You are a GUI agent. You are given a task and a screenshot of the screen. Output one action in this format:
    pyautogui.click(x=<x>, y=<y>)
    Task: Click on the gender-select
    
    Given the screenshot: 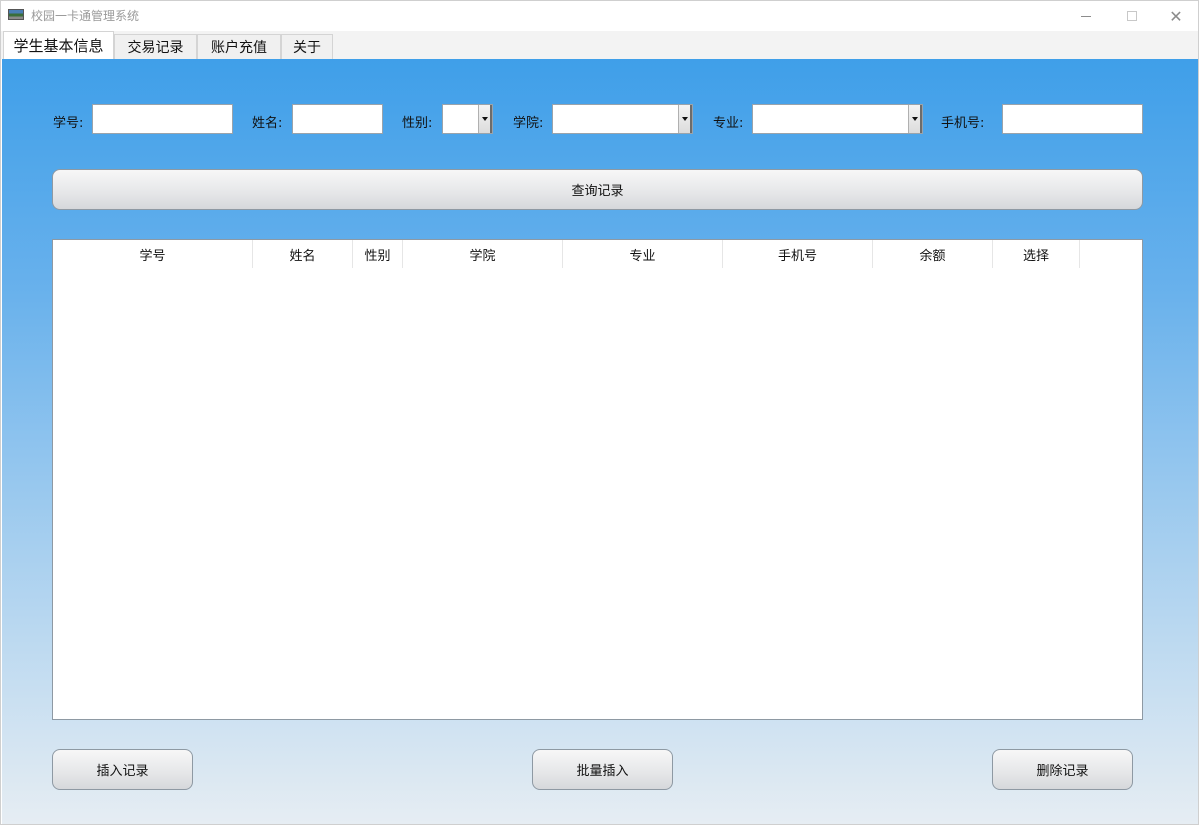 What is the action you would take?
    pyautogui.click(x=467, y=119)
    